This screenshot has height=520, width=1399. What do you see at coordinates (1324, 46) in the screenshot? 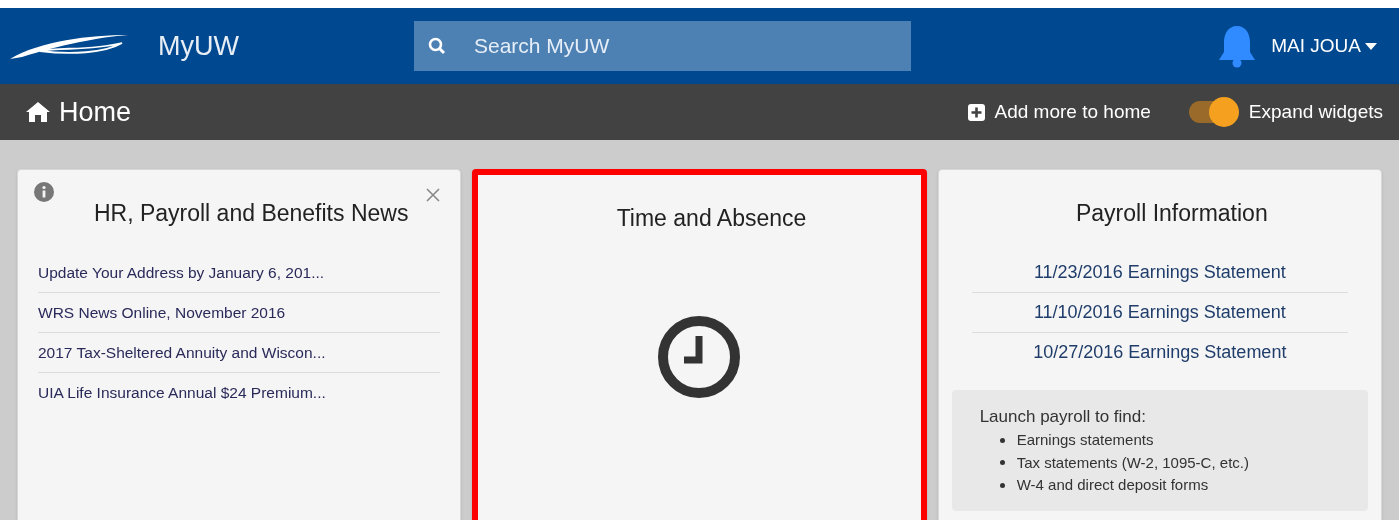
I see `user-menu: MAI JOUA` at bounding box center [1324, 46].